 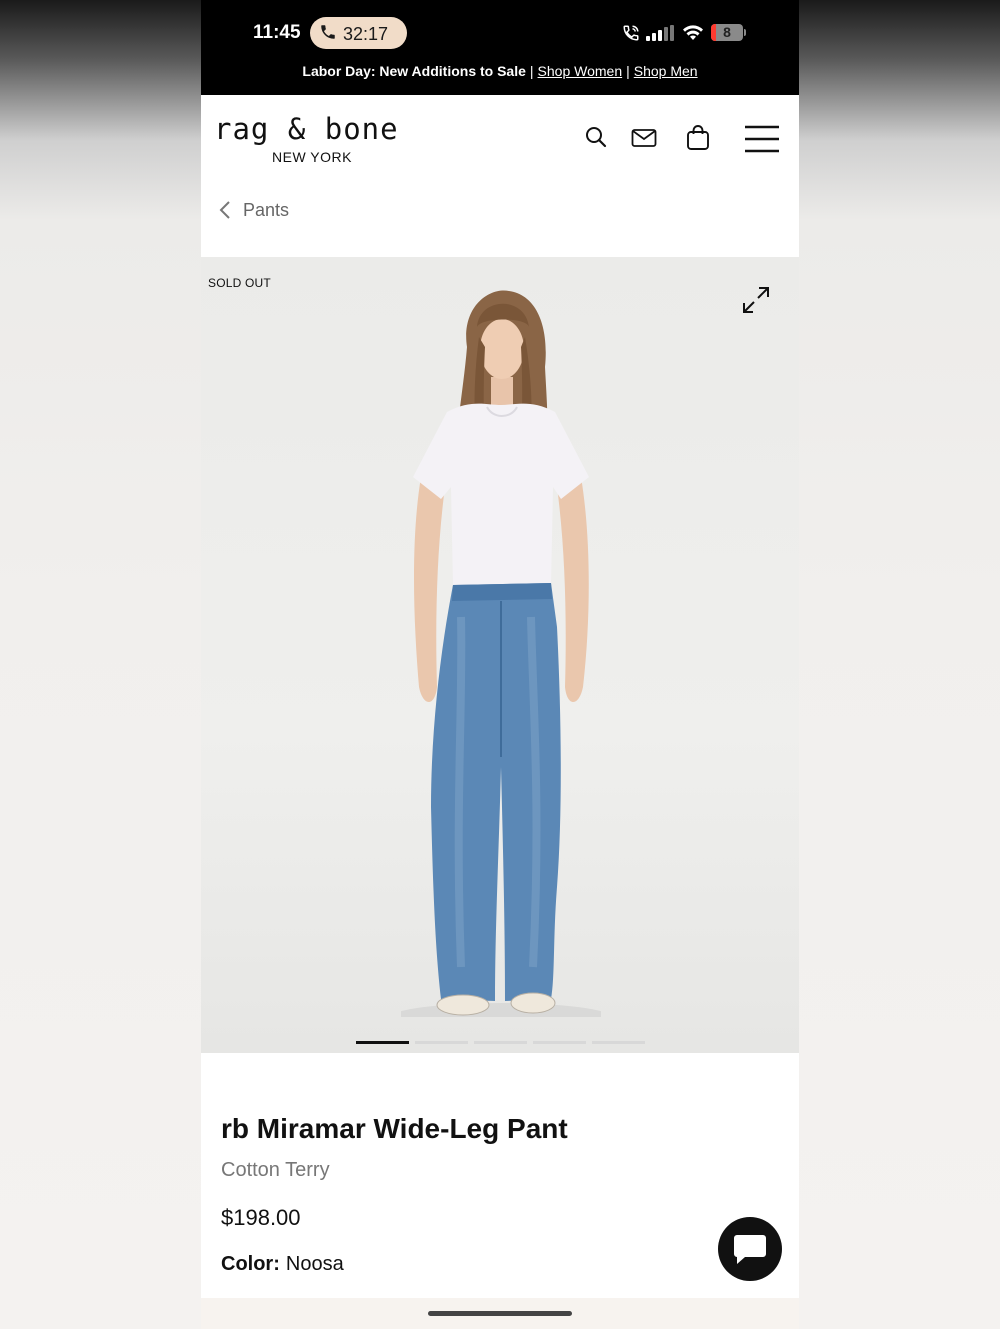 What do you see at coordinates (745, 32) in the screenshot?
I see `battery-tip` at bounding box center [745, 32].